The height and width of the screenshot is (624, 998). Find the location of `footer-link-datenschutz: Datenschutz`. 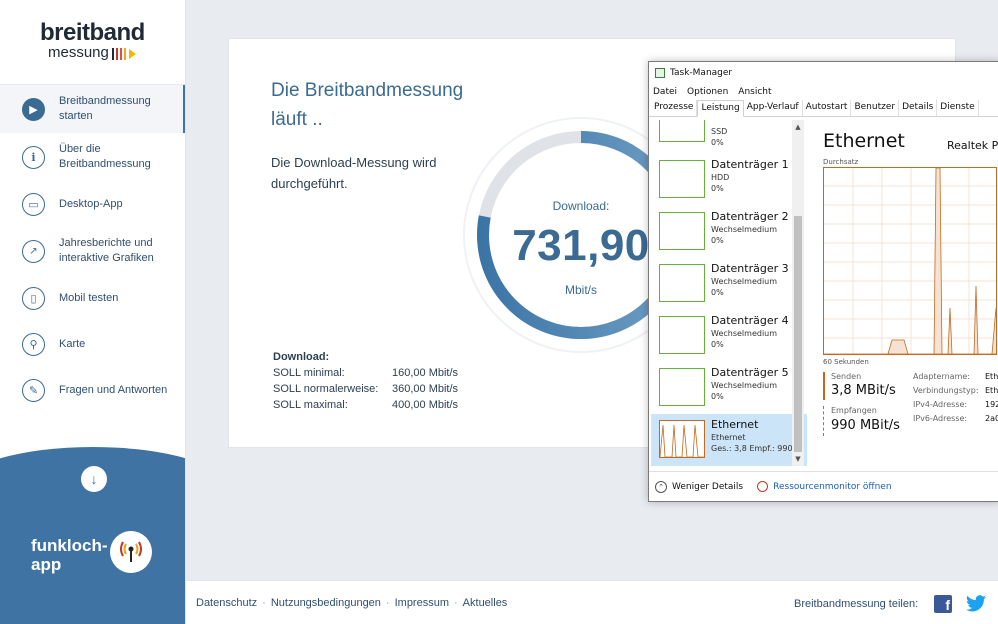

footer-link-datenschutz: Datenschutz is located at coordinates (226, 603).